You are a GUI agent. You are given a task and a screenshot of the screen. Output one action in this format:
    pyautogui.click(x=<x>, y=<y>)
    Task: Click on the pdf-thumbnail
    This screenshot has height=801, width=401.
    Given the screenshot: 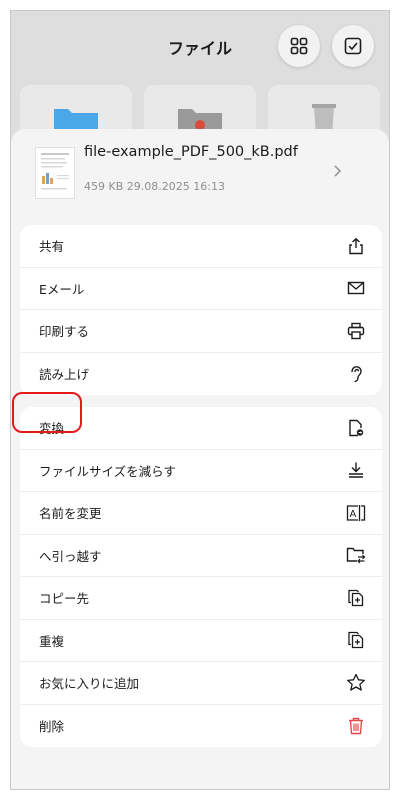 What is the action you would take?
    pyautogui.click(x=55, y=173)
    